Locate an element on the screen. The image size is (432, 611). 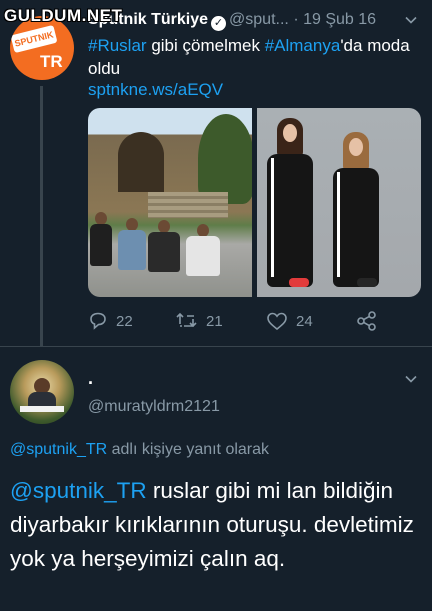
reply-icon is located at coordinates (98, 321).